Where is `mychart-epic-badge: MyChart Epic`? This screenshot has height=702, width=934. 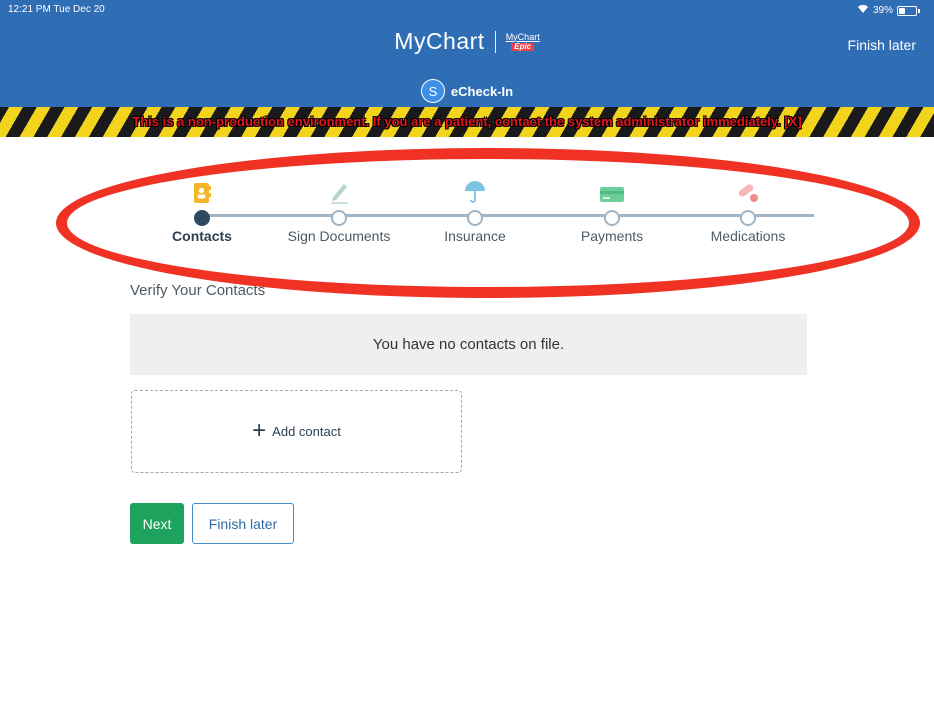
mychart-epic-badge: MyChart Epic is located at coordinates (522, 41).